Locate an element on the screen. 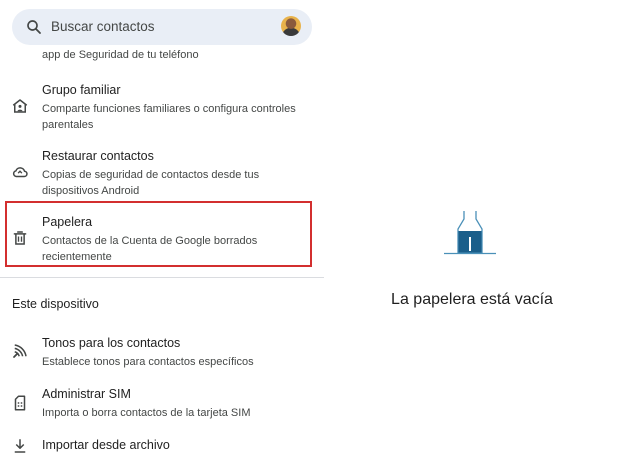  list-item-description: app de Seguridad de tu teléfono is located at coordinates (120, 55).